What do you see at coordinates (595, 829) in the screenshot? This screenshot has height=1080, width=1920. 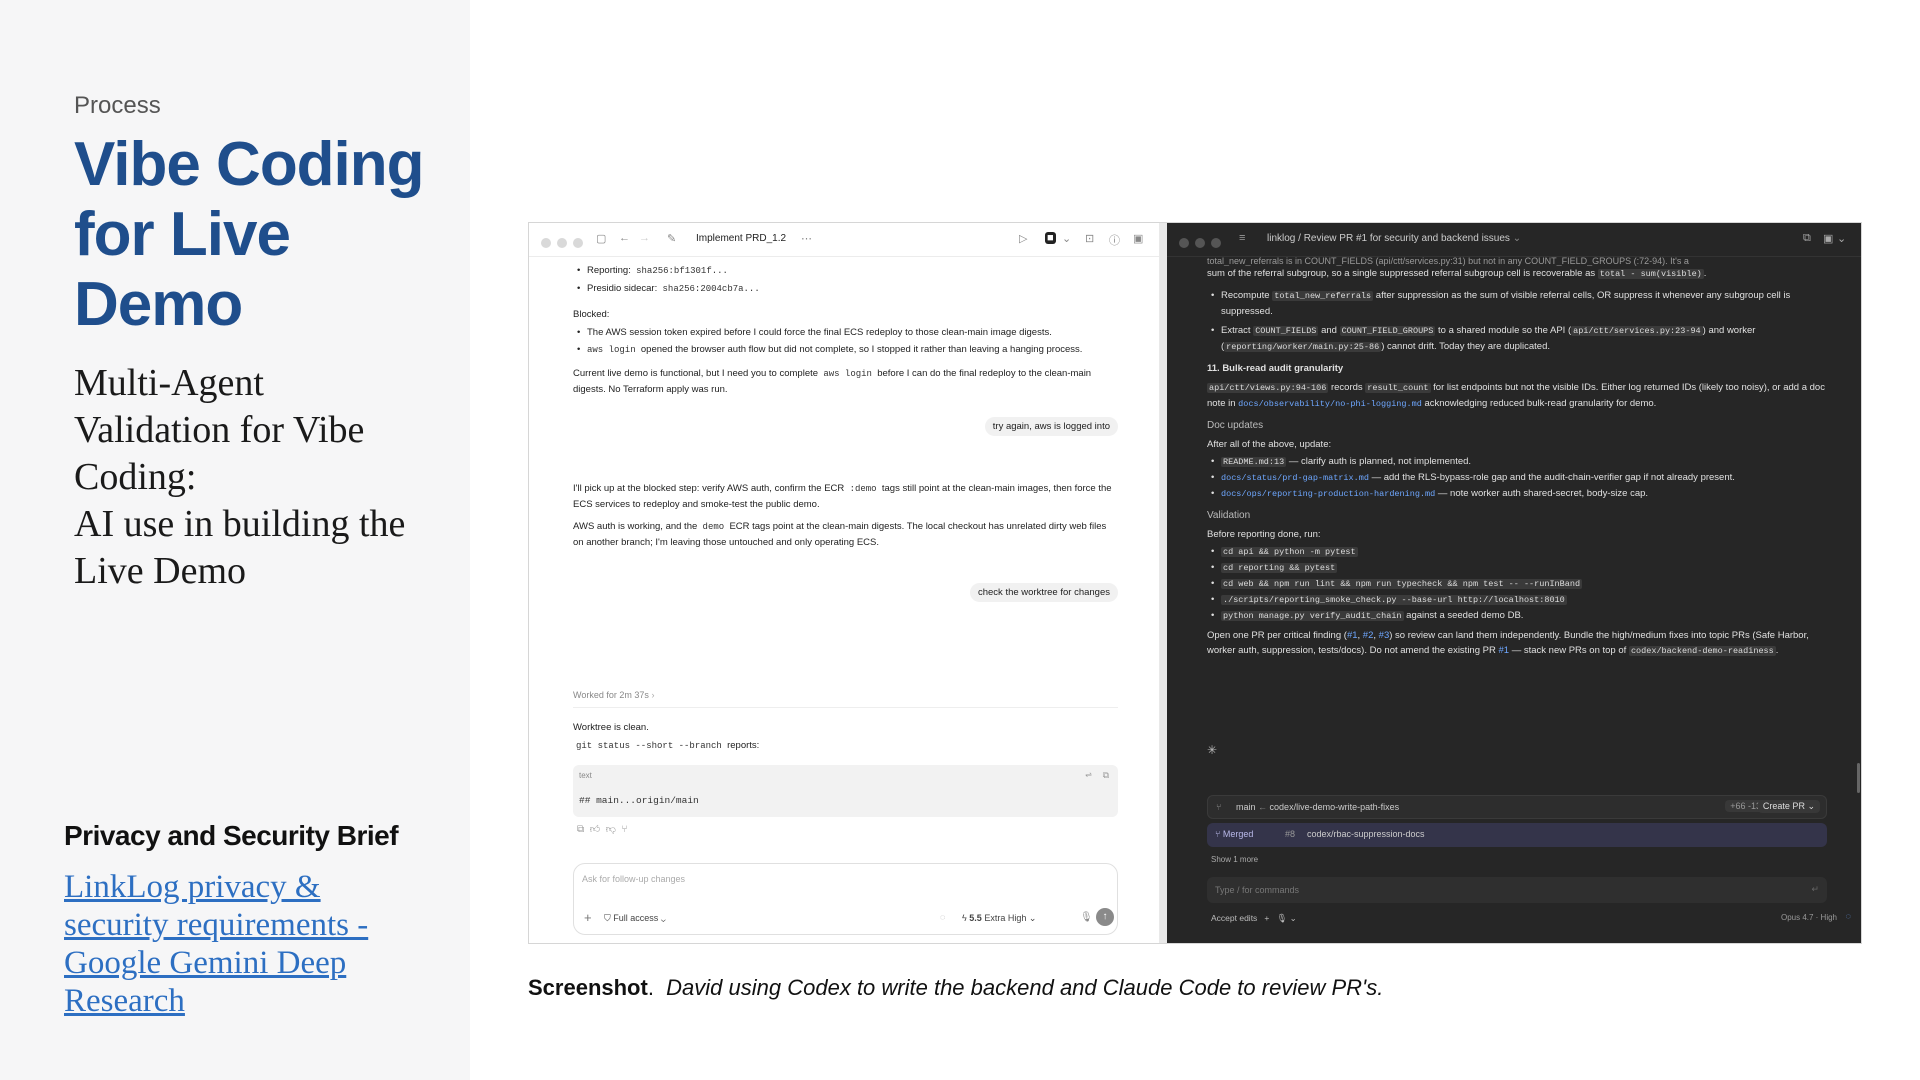 I see `thumbs-up-icon: 👍︎` at bounding box center [595, 829].